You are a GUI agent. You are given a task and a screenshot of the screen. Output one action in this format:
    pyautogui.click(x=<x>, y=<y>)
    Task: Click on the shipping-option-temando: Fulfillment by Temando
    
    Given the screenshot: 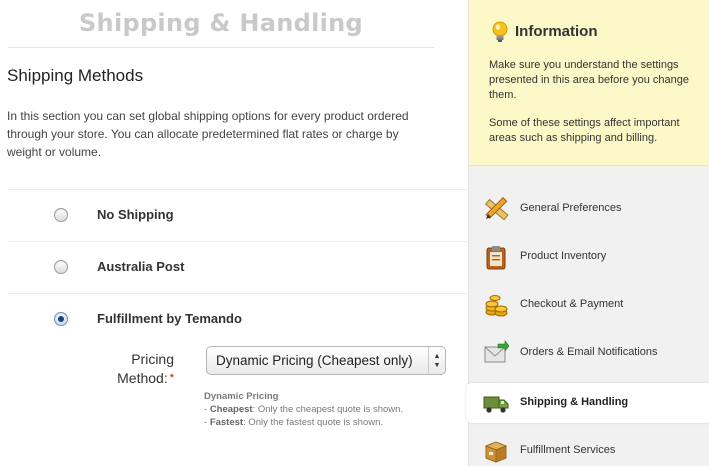 What is the action you would take?
    pyautogui.click(x=234, y=319)
    